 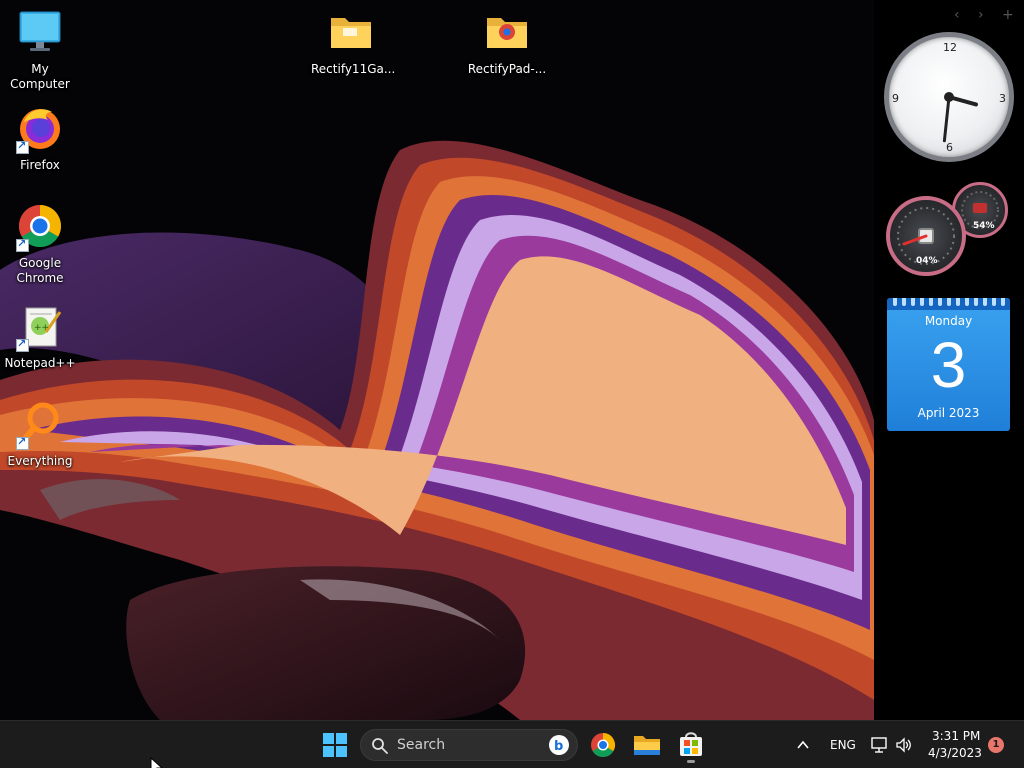 I want to click on file-explorer-icon, so click(x=647, y=745).